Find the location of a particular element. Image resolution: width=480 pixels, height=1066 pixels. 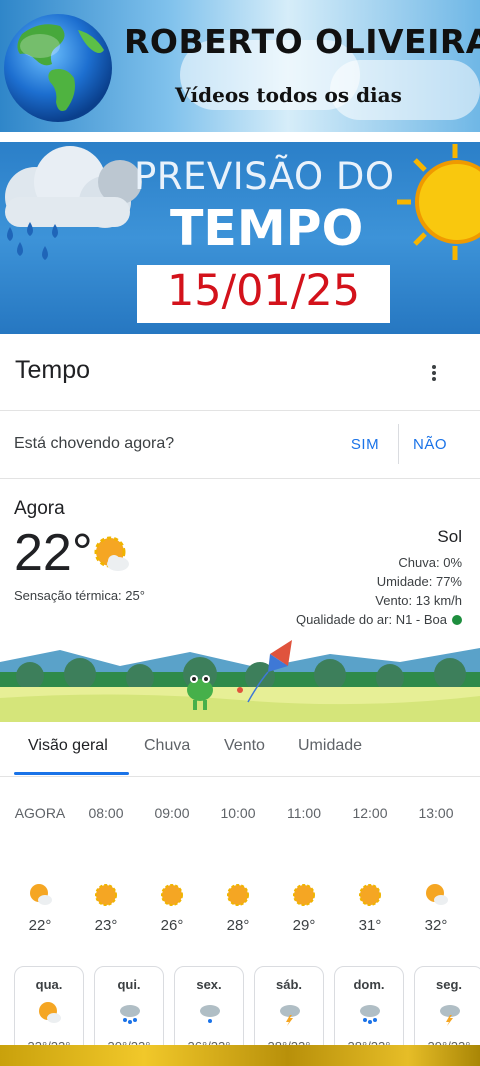

globe-logo-icon is located at coordinates (58, 68).